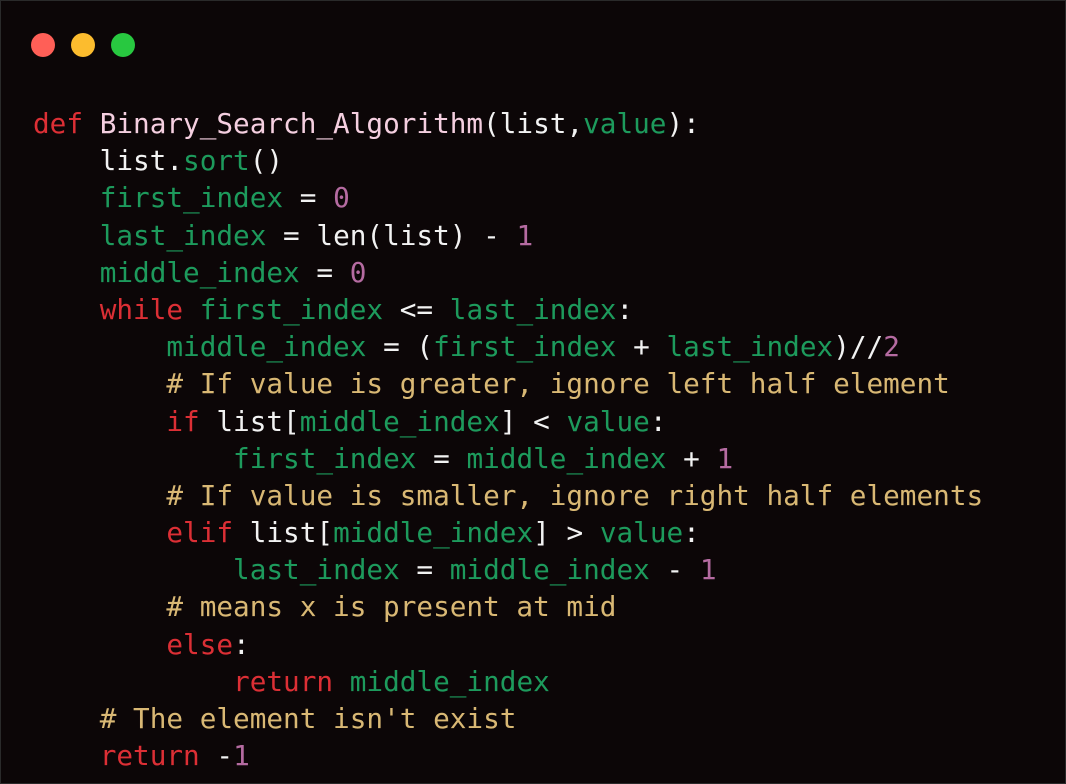  I want to click on keyword-token: elif, so click(200, 533).